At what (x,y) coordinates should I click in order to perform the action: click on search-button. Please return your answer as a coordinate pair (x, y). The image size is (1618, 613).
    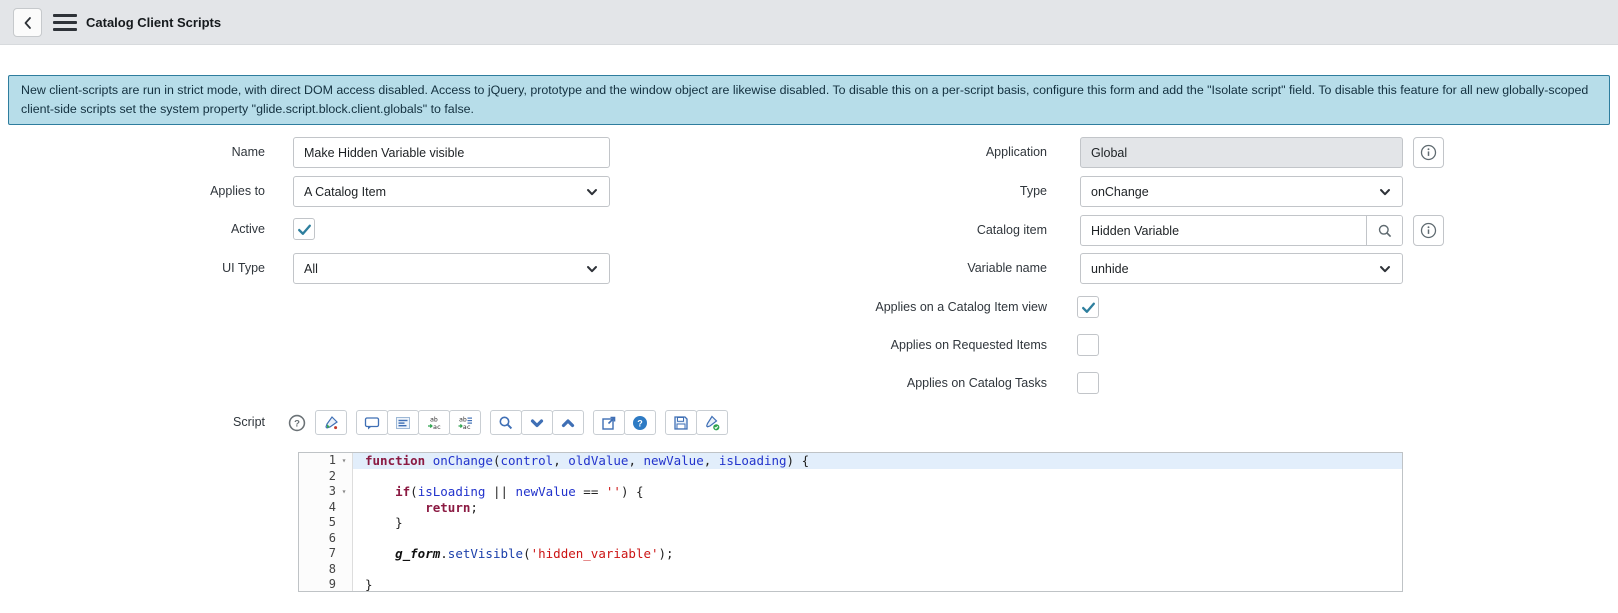
    Looking at the image, I should click on (506, 422).